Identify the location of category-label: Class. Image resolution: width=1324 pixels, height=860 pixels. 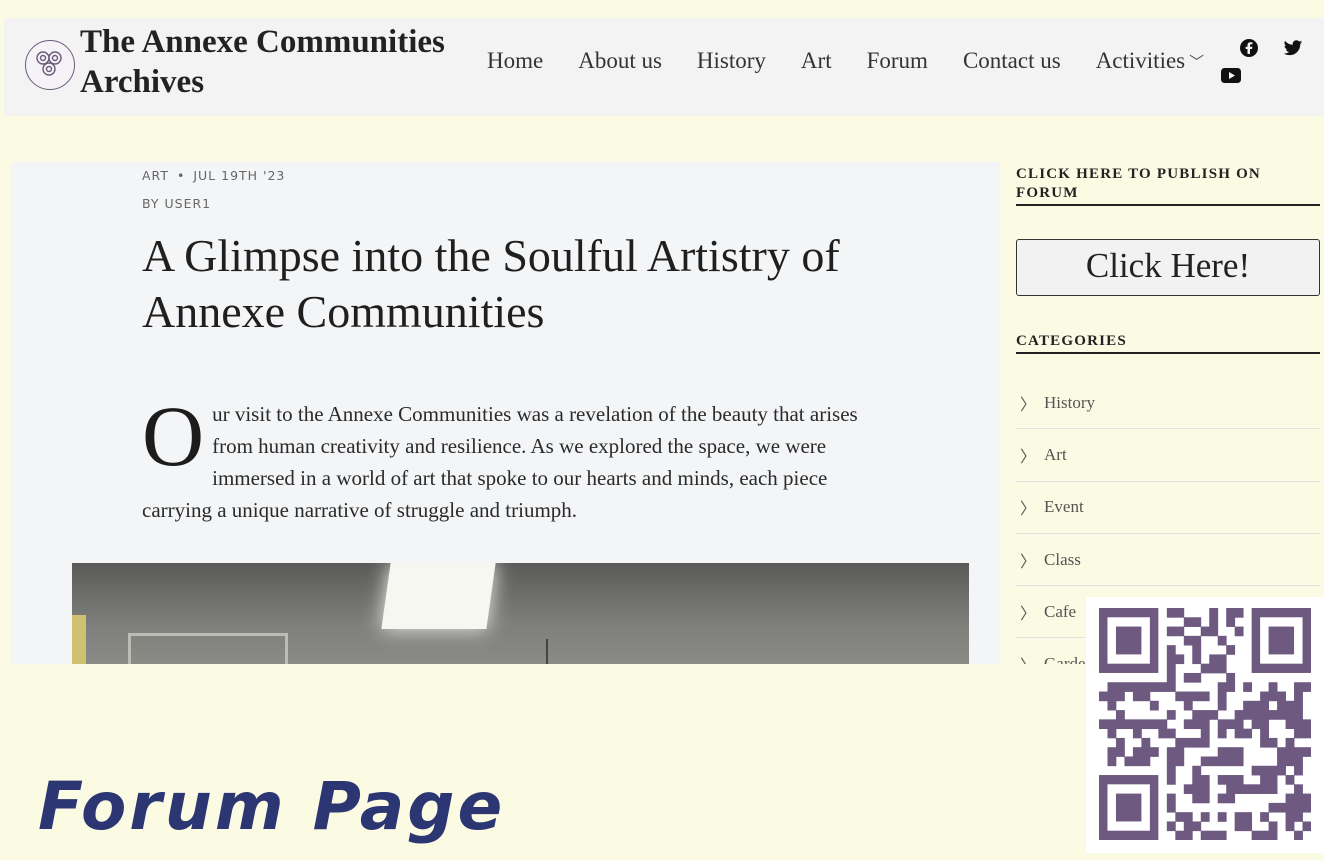
(1062, 559).